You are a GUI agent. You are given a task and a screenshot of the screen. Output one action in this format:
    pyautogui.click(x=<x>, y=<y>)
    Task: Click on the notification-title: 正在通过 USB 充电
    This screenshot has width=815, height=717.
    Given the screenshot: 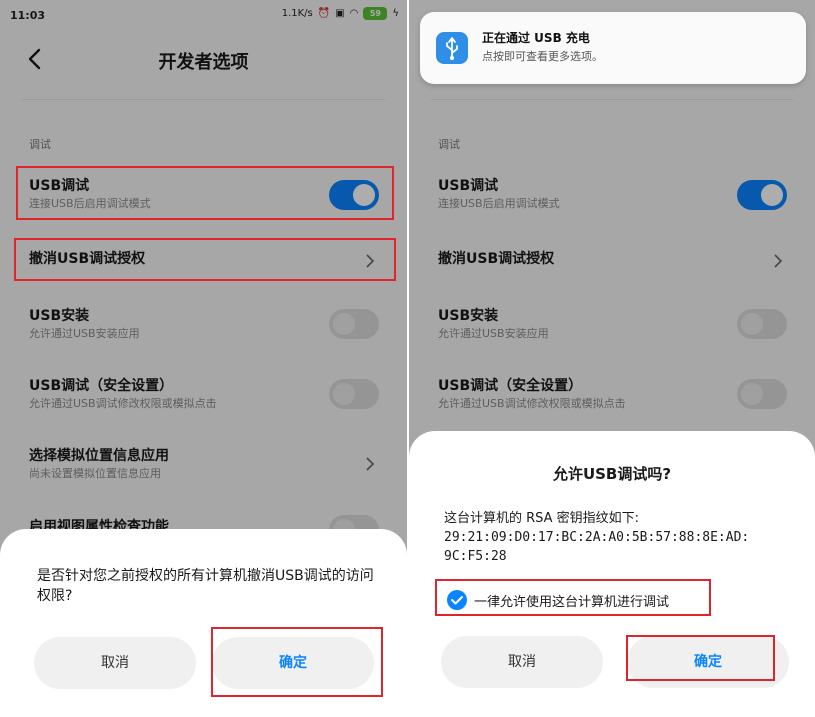 What is the action you would take?
    pyautogui.click(x=536, y=38)
    